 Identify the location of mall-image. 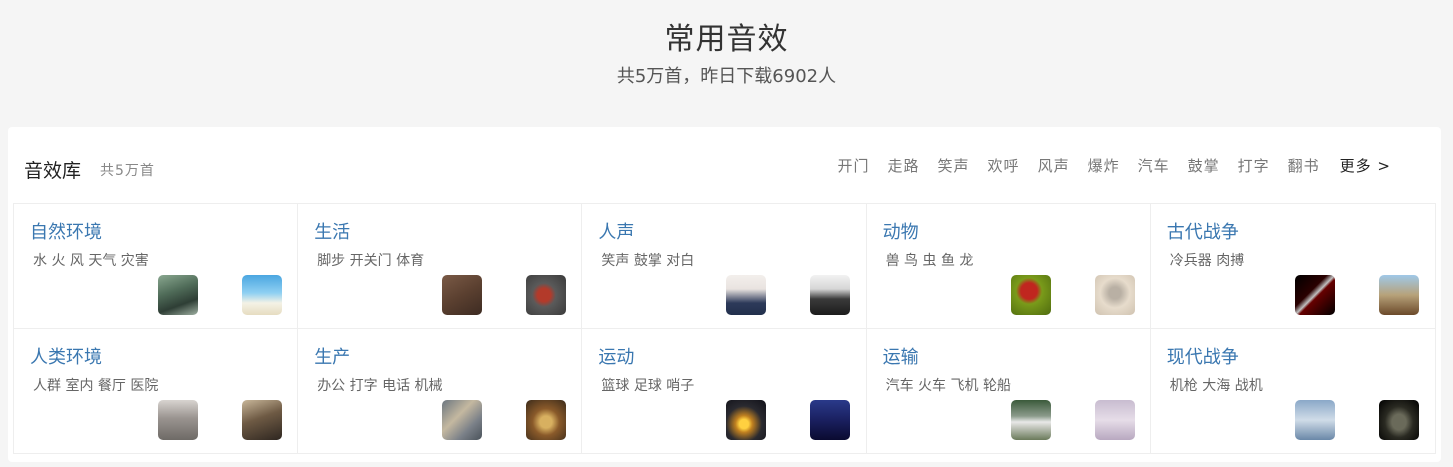
(262, 419).